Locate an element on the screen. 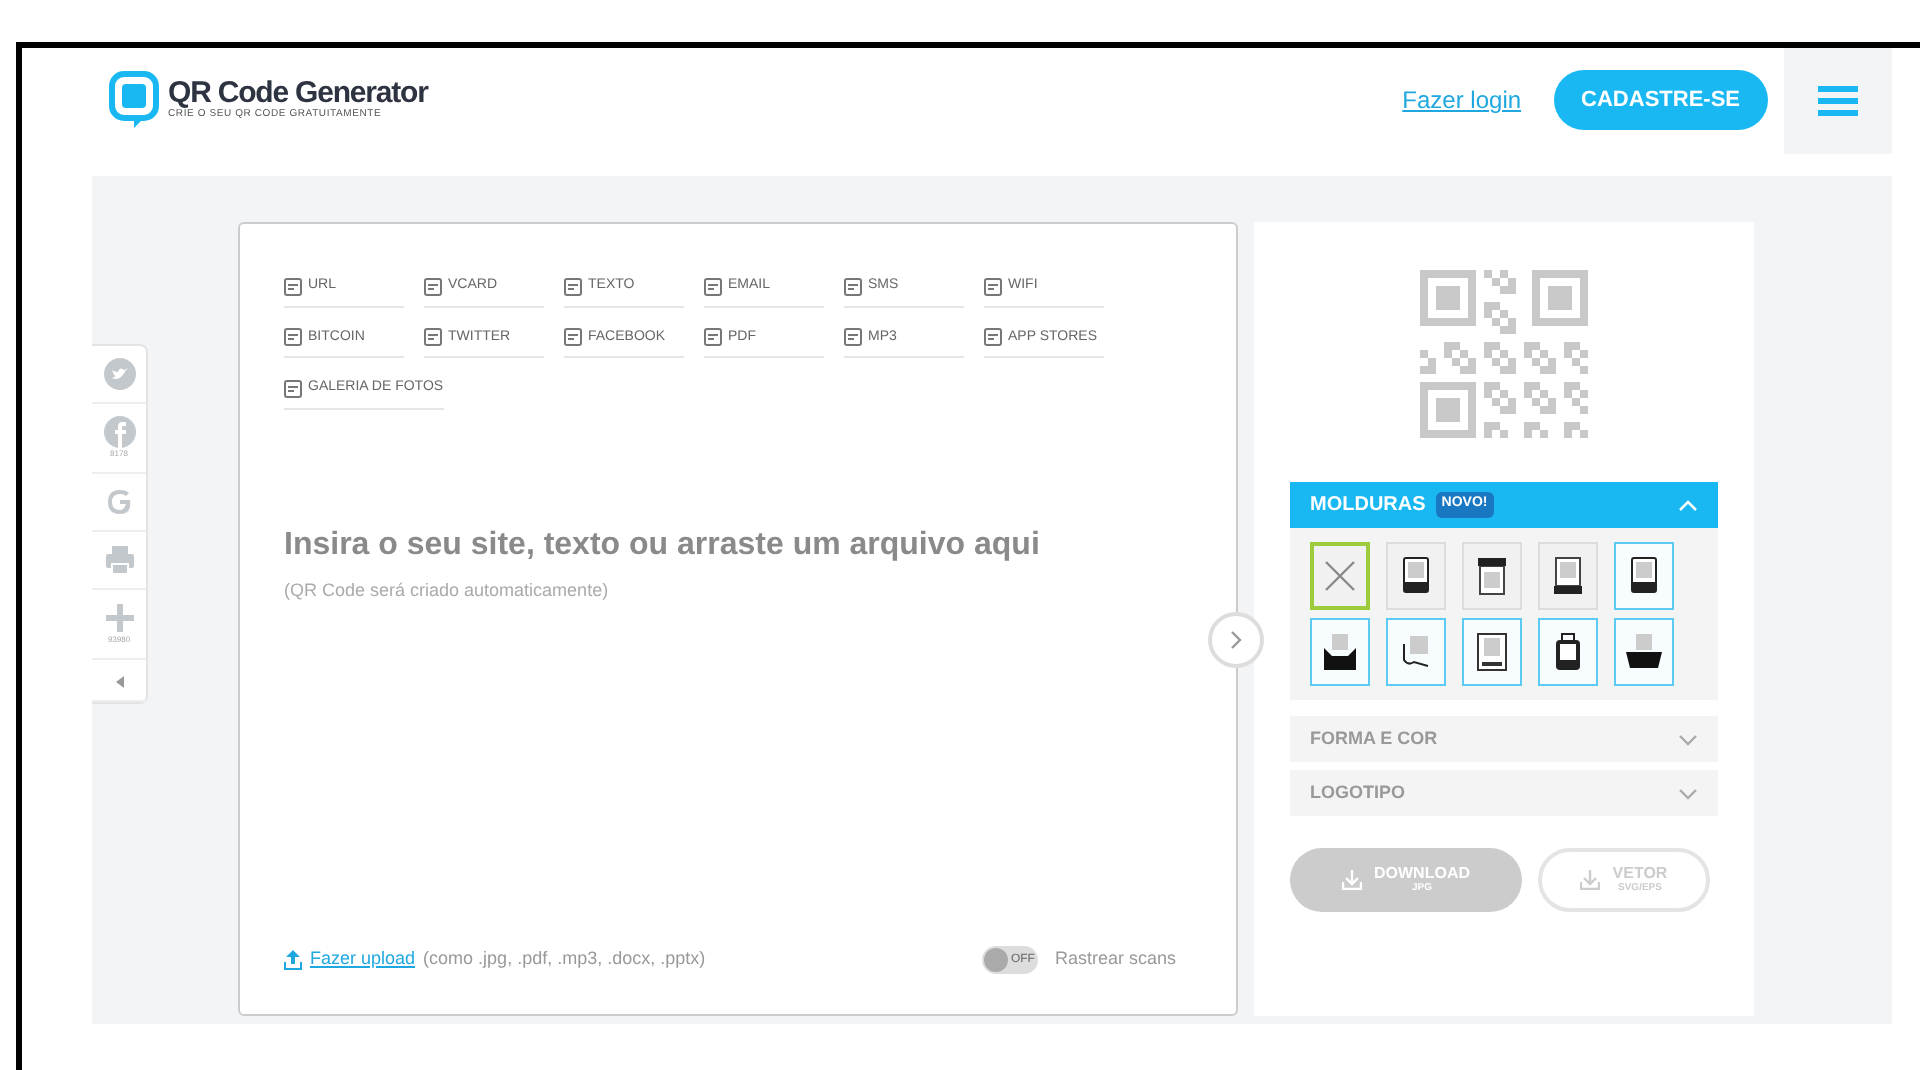 The image size is (1920, 1070). upload-formats: (como .jpg, .pdf, .mp3, .docx, .pptx) is located at coordinates (564, 959).